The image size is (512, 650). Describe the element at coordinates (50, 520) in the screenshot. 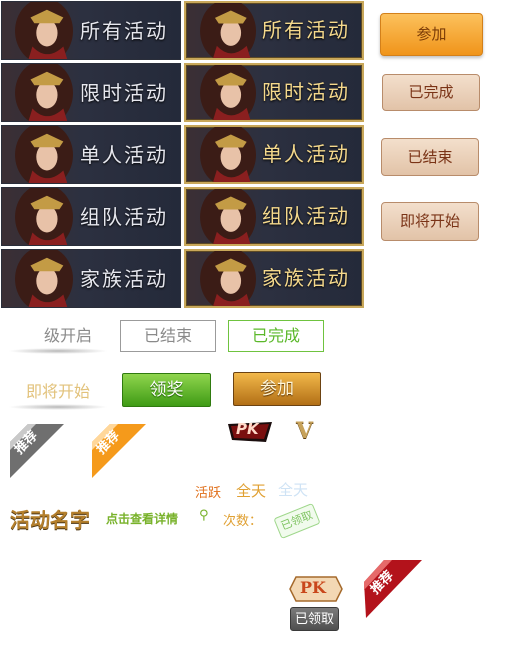

I see `activity-name-title: 活动名字` at that location.